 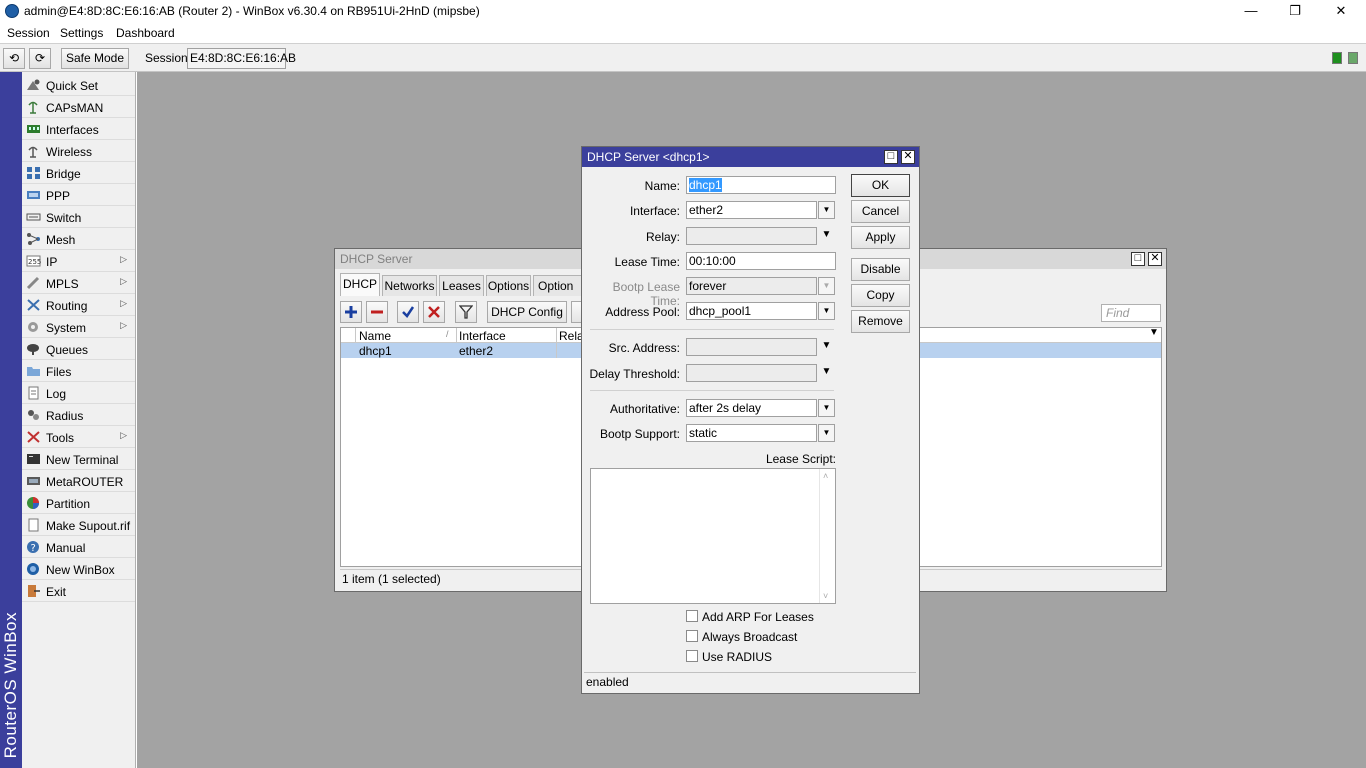 I want to click on submenu-arrow-icon: ▷, so click(x=123, y=259).